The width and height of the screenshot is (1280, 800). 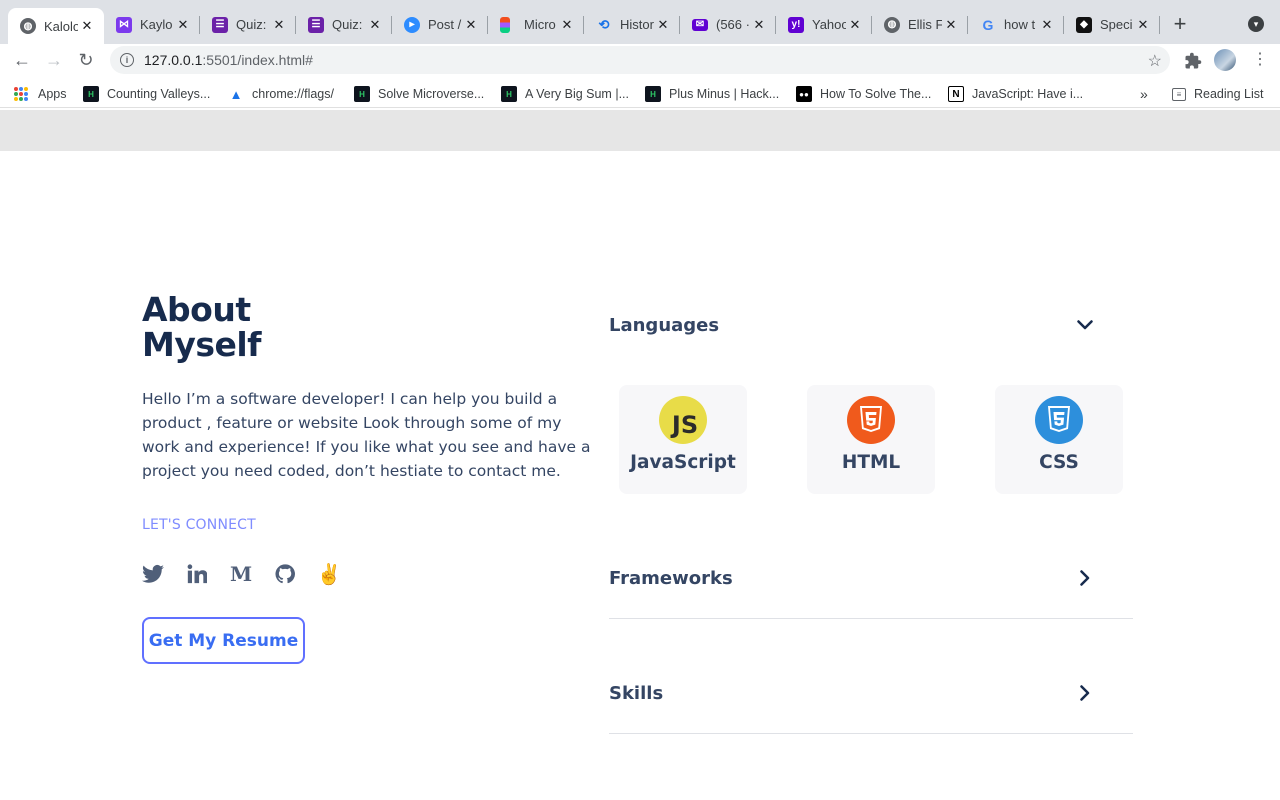 What do you see at coordinates (683, 439) in the screenshot?
I see `language-card-javascript: JS JavaScript` at bounding box center [683, 439].